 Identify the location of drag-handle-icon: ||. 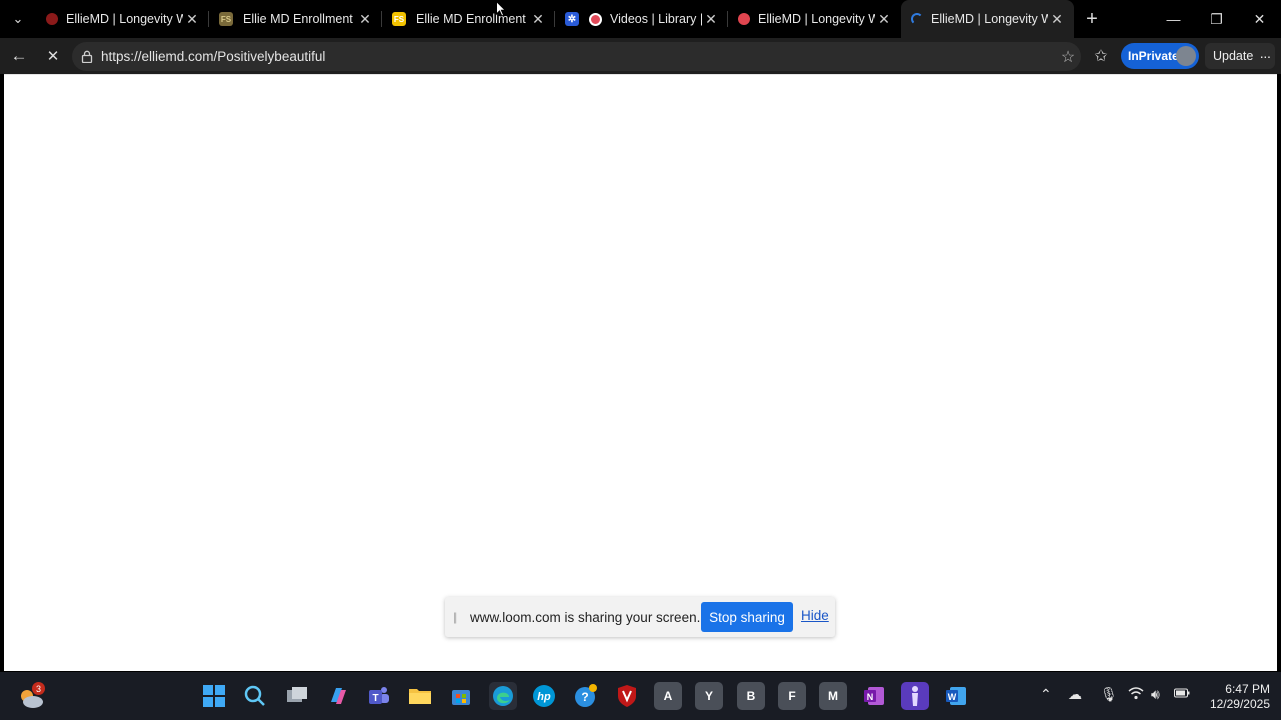
(460, 617).